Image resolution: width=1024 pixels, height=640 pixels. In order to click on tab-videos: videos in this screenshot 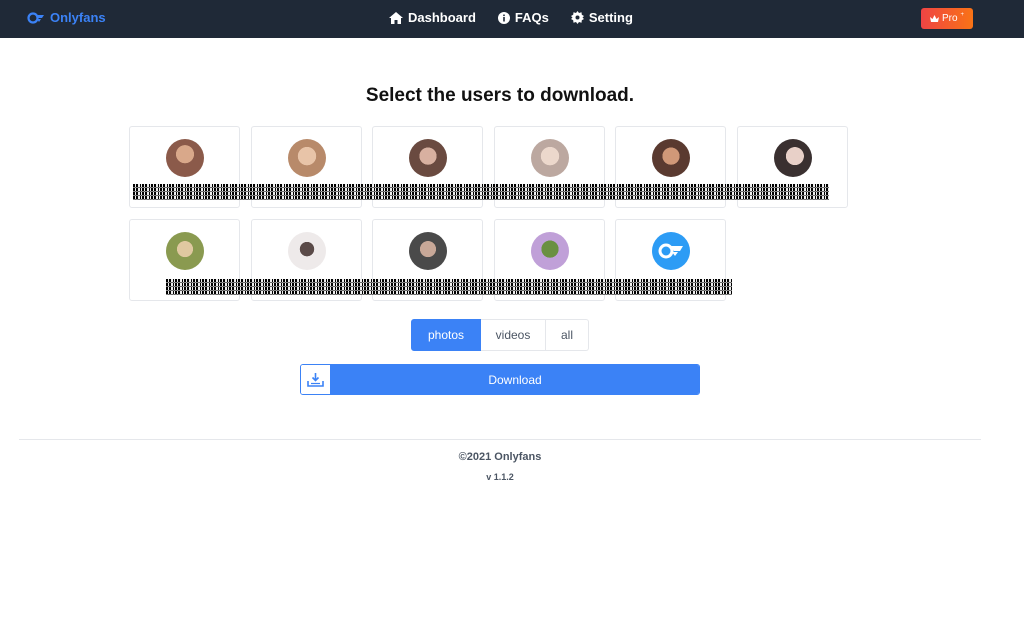, I will do `click(513, 335)`.